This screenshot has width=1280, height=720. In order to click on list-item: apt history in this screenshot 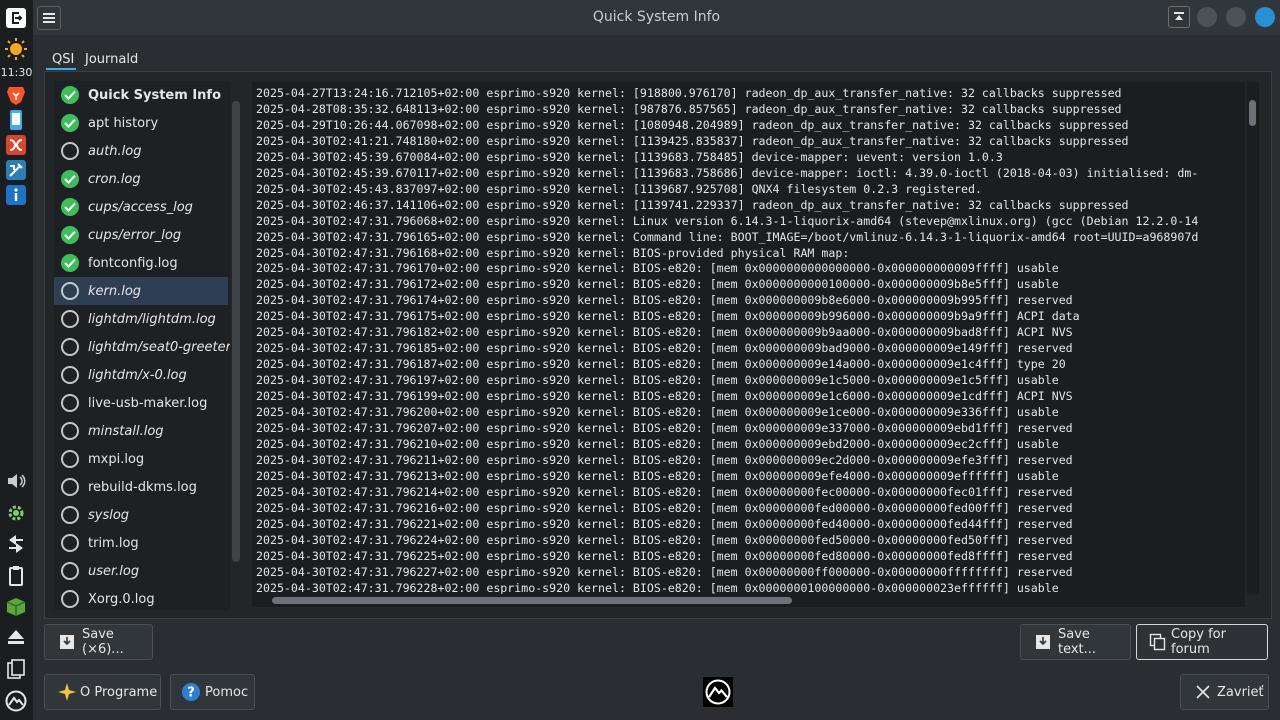, I will do `click(141, 123)`.